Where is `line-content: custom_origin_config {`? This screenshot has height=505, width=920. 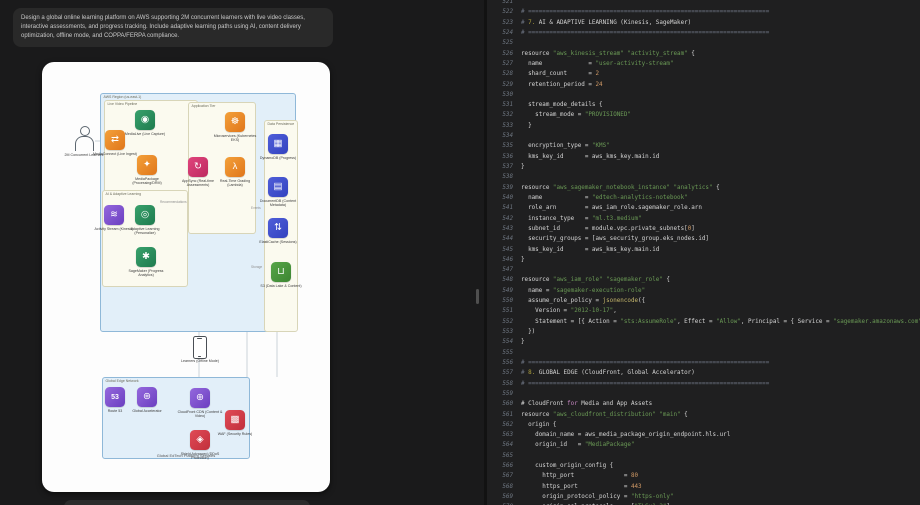
line-content: custom_origin_config { is located at coordinates (567, 466).